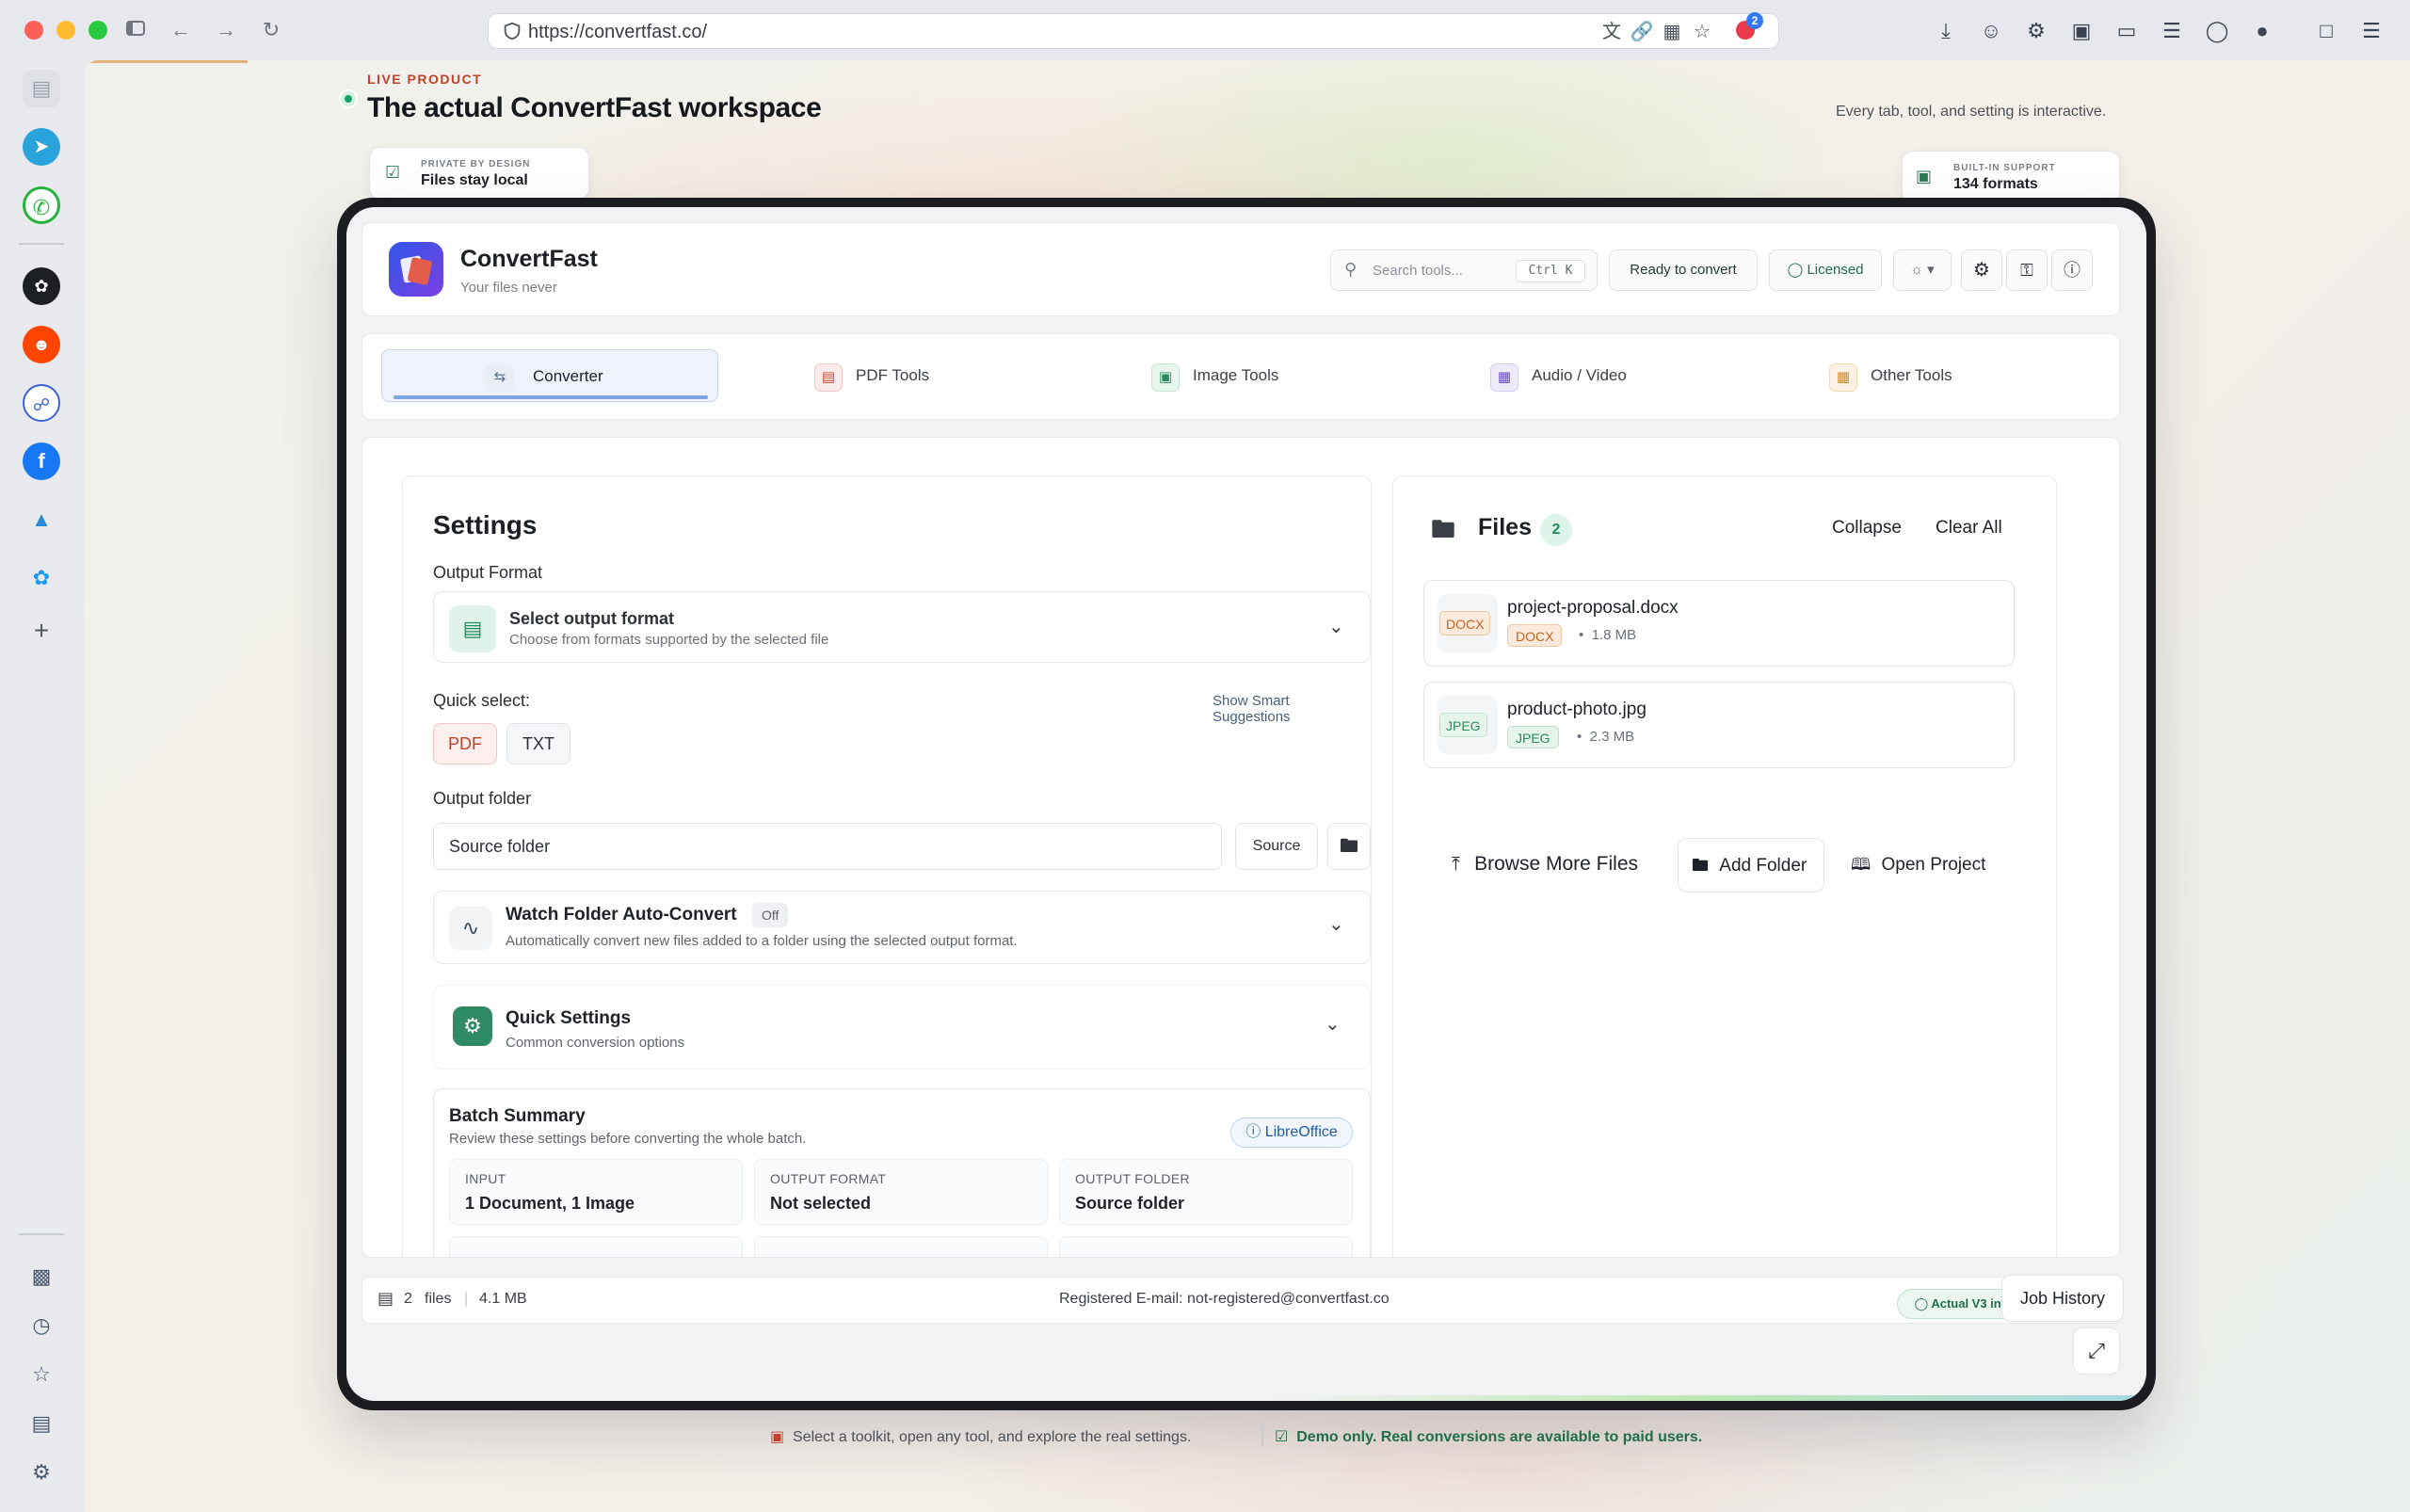 This screenshot has width=2410, height=1512. Describe the element at coordinates (1672, 32) in the screenshot. I see `reader-icon: ▦` at that location.